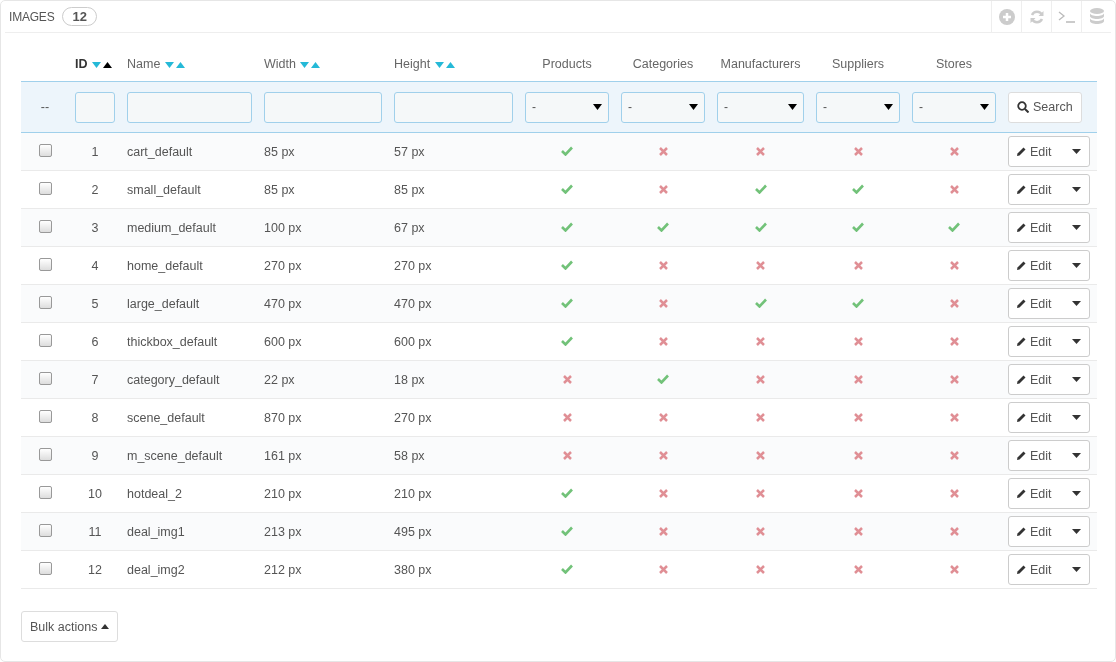 The width and height of the screenshot is (1116, 662). I want to click on table-cell: 210 px, so click(283, 493).